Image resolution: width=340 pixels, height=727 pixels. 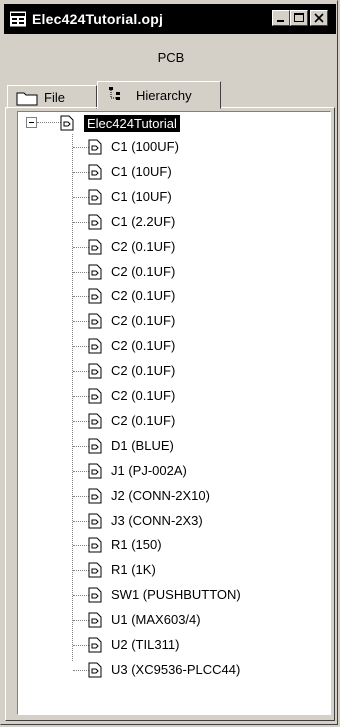 What do you see at coordinates (168, 546) in the screenshot?
I see `tree-item: R1 (150)` at bounding box center [168, 546].